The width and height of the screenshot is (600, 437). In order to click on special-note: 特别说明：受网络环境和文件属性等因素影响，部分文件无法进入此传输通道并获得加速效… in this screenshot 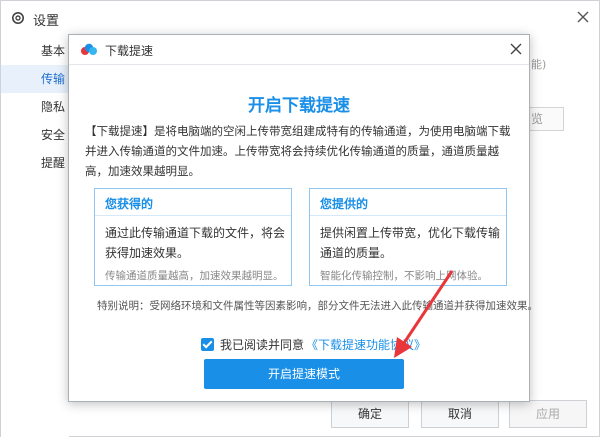, I will do `click(317, 306)`.